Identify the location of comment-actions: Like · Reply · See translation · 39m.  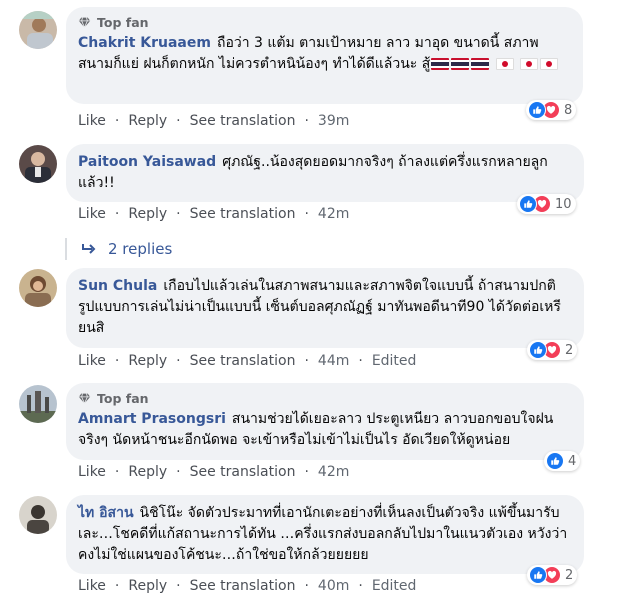
(214, 121).